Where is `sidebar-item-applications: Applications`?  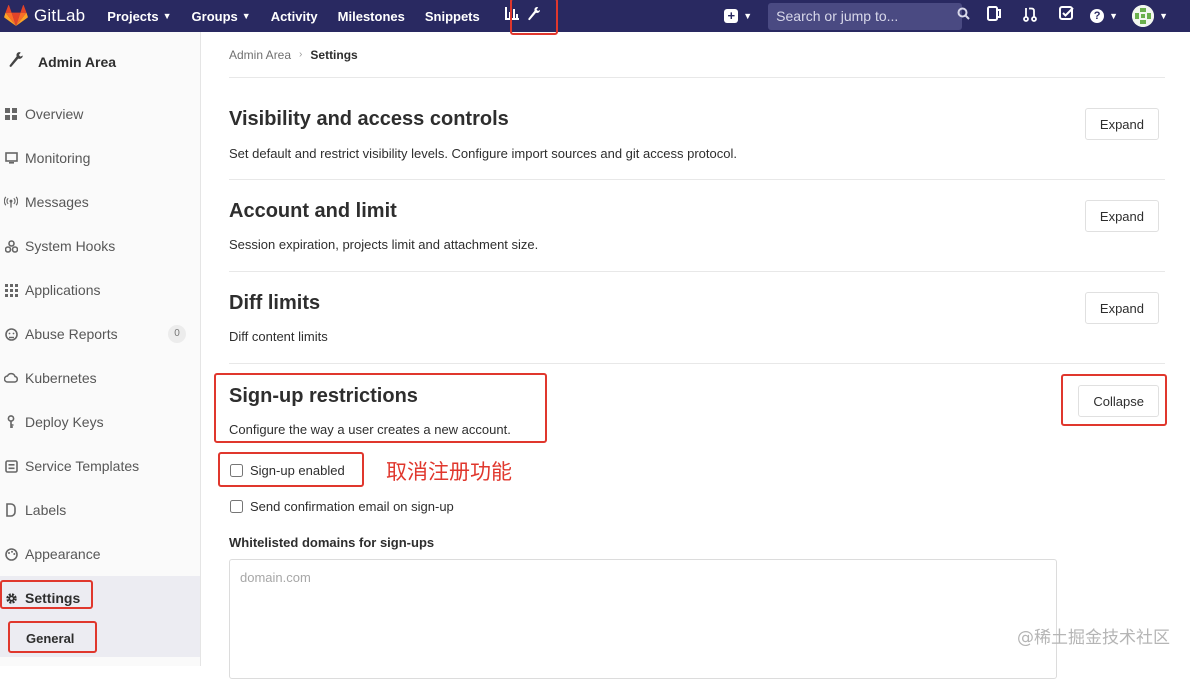 sidebar-item-applications: Applications is located at coordinates (100, 290).